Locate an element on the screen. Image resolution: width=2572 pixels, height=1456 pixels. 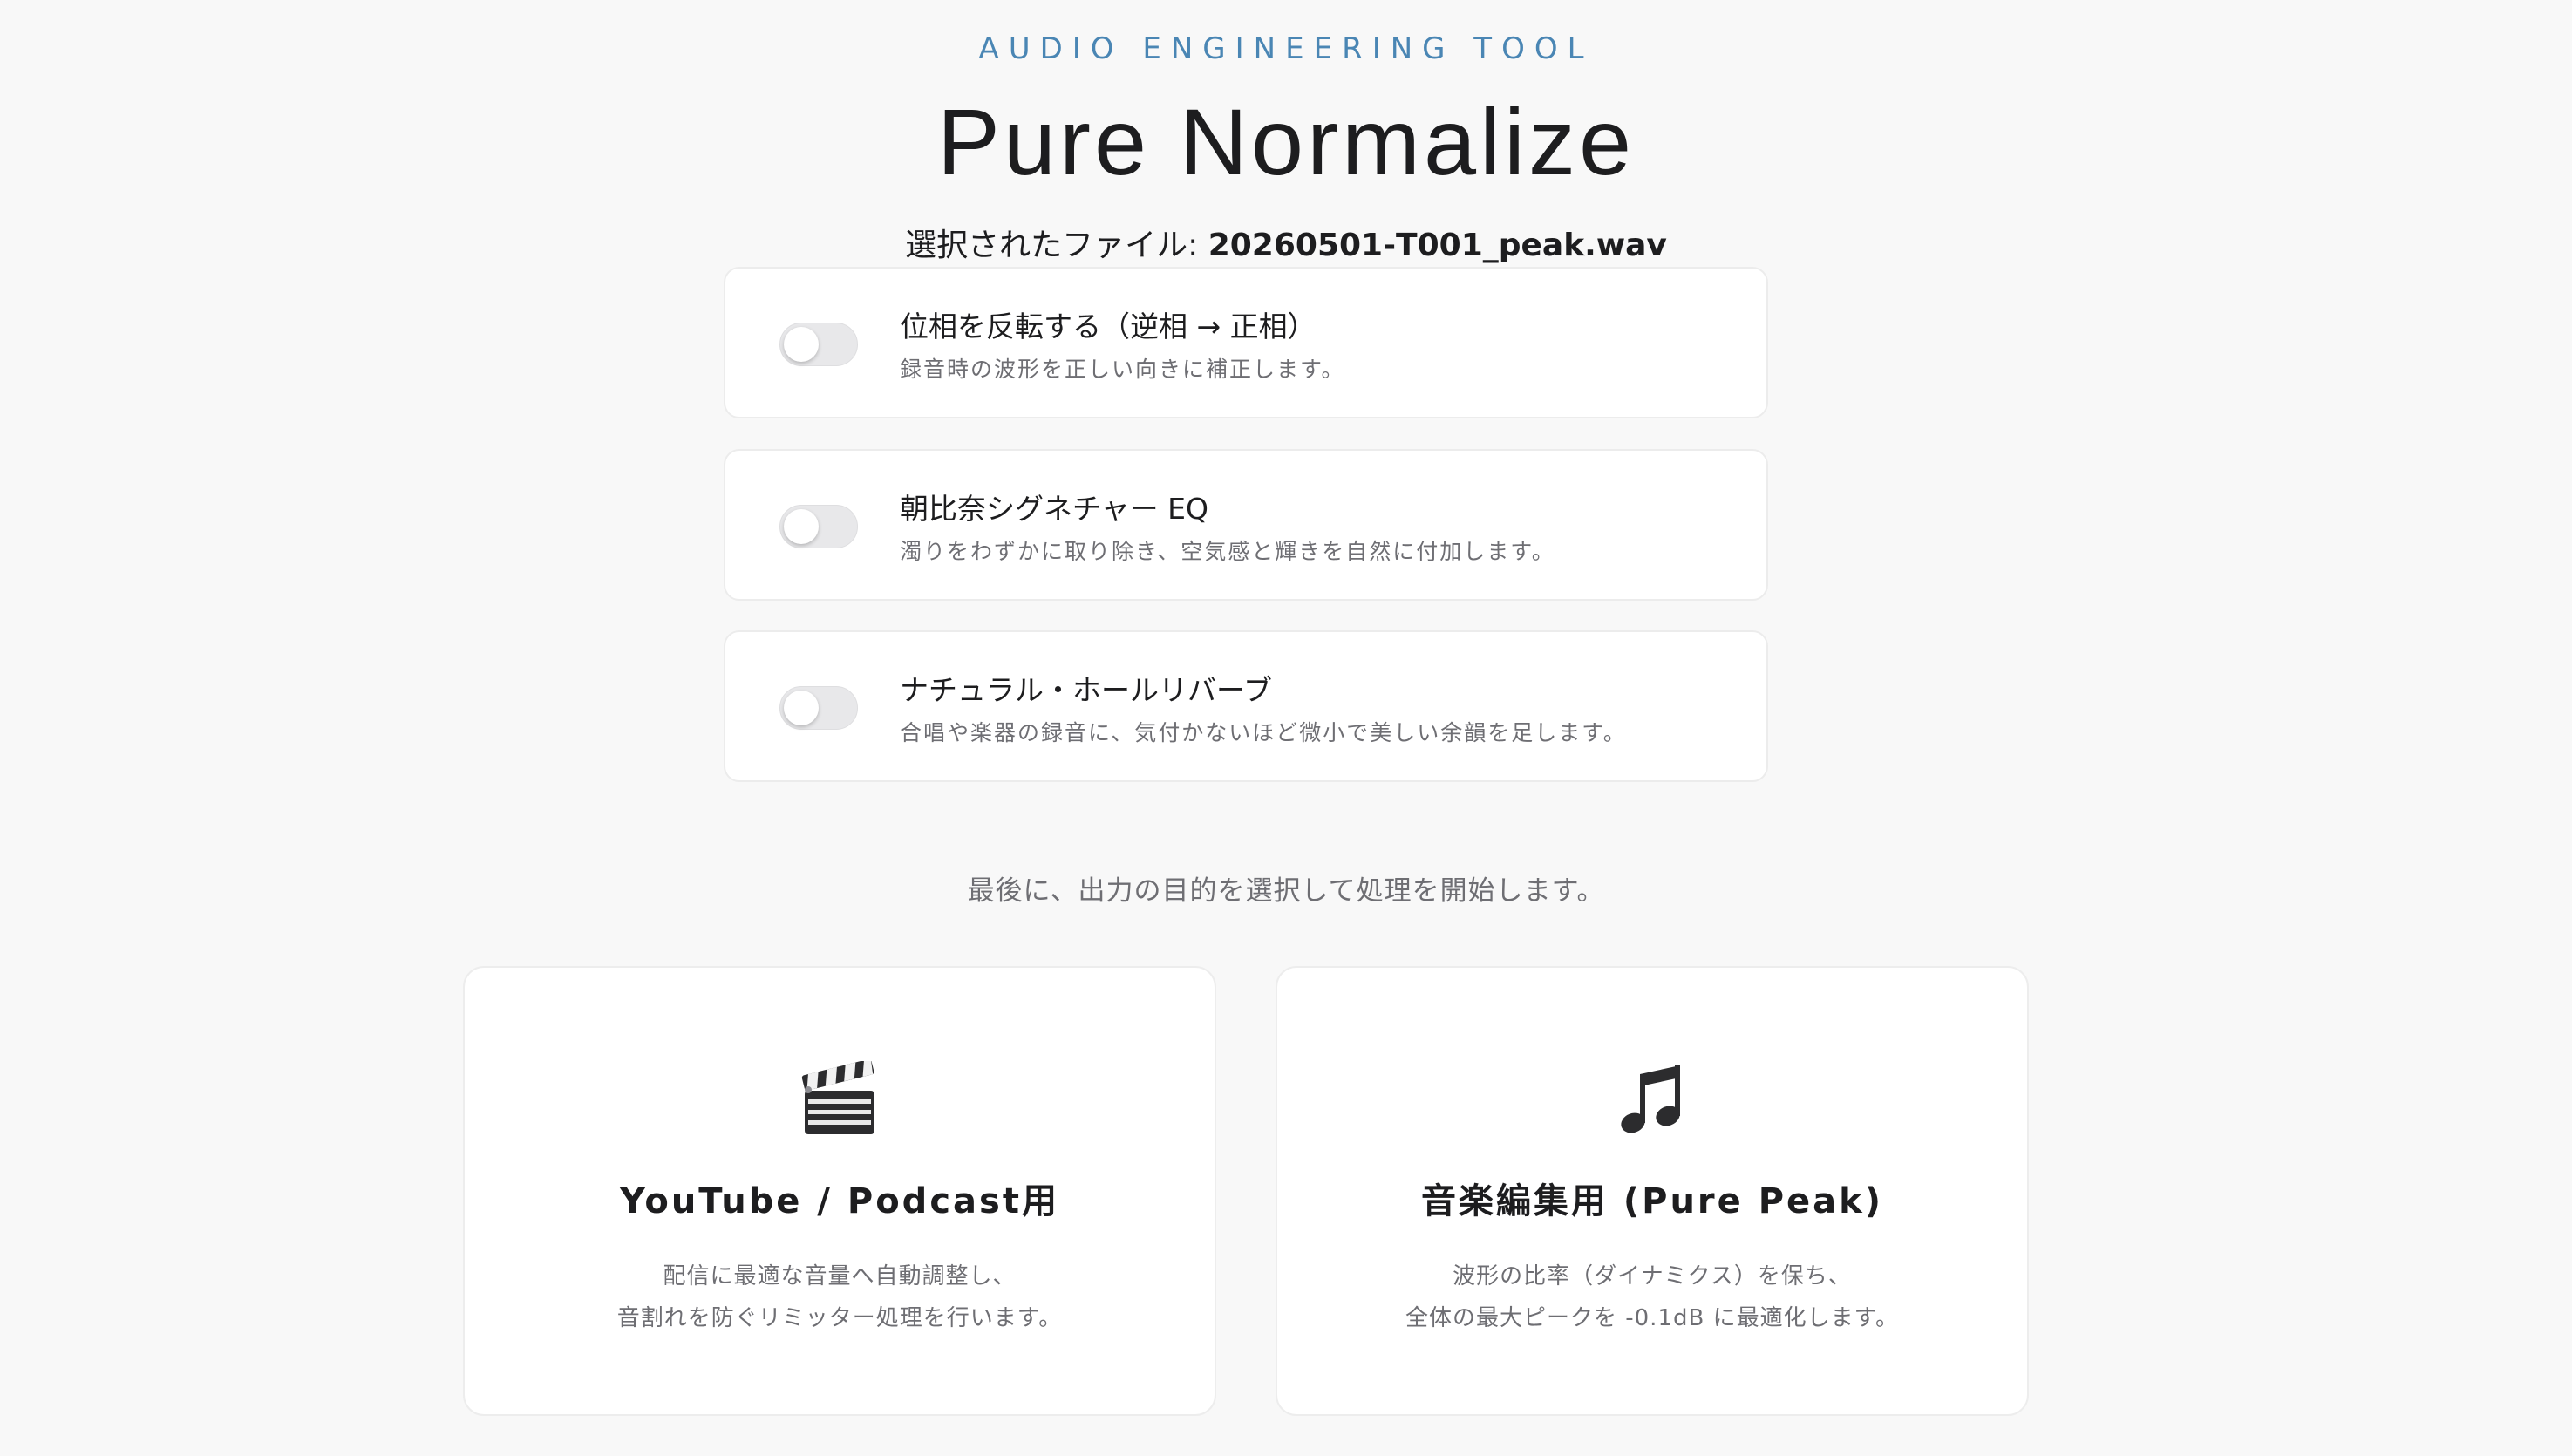
mode-description-line: 波形の比率（ダイナミクス）を保ち、 is located at coordinates (1652, 1276).